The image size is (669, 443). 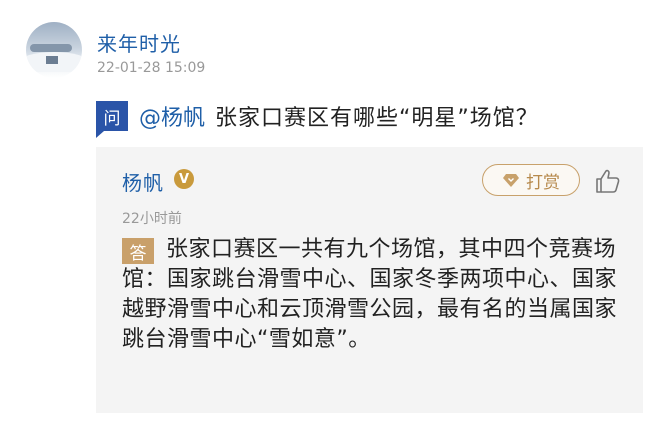 I want to click on thumbs-up-icon, so click(x=608, y=181).